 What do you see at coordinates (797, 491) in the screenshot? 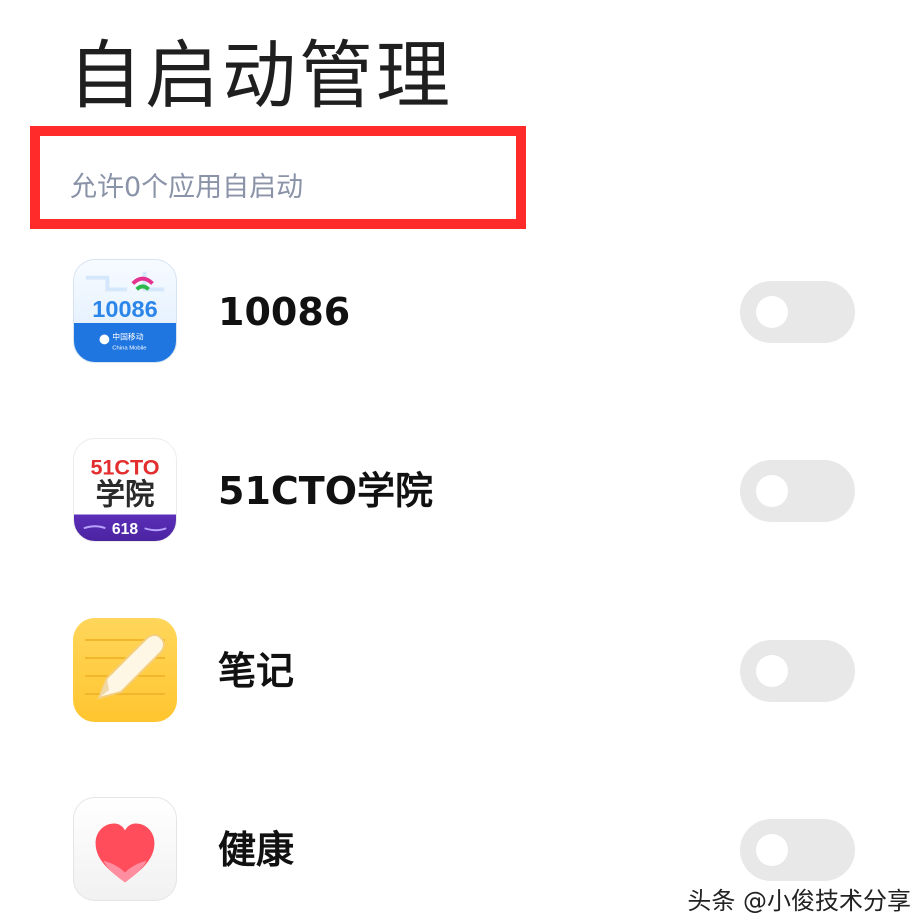
I see `autostart-toggle-51cto` at bounding box center [797, 491].